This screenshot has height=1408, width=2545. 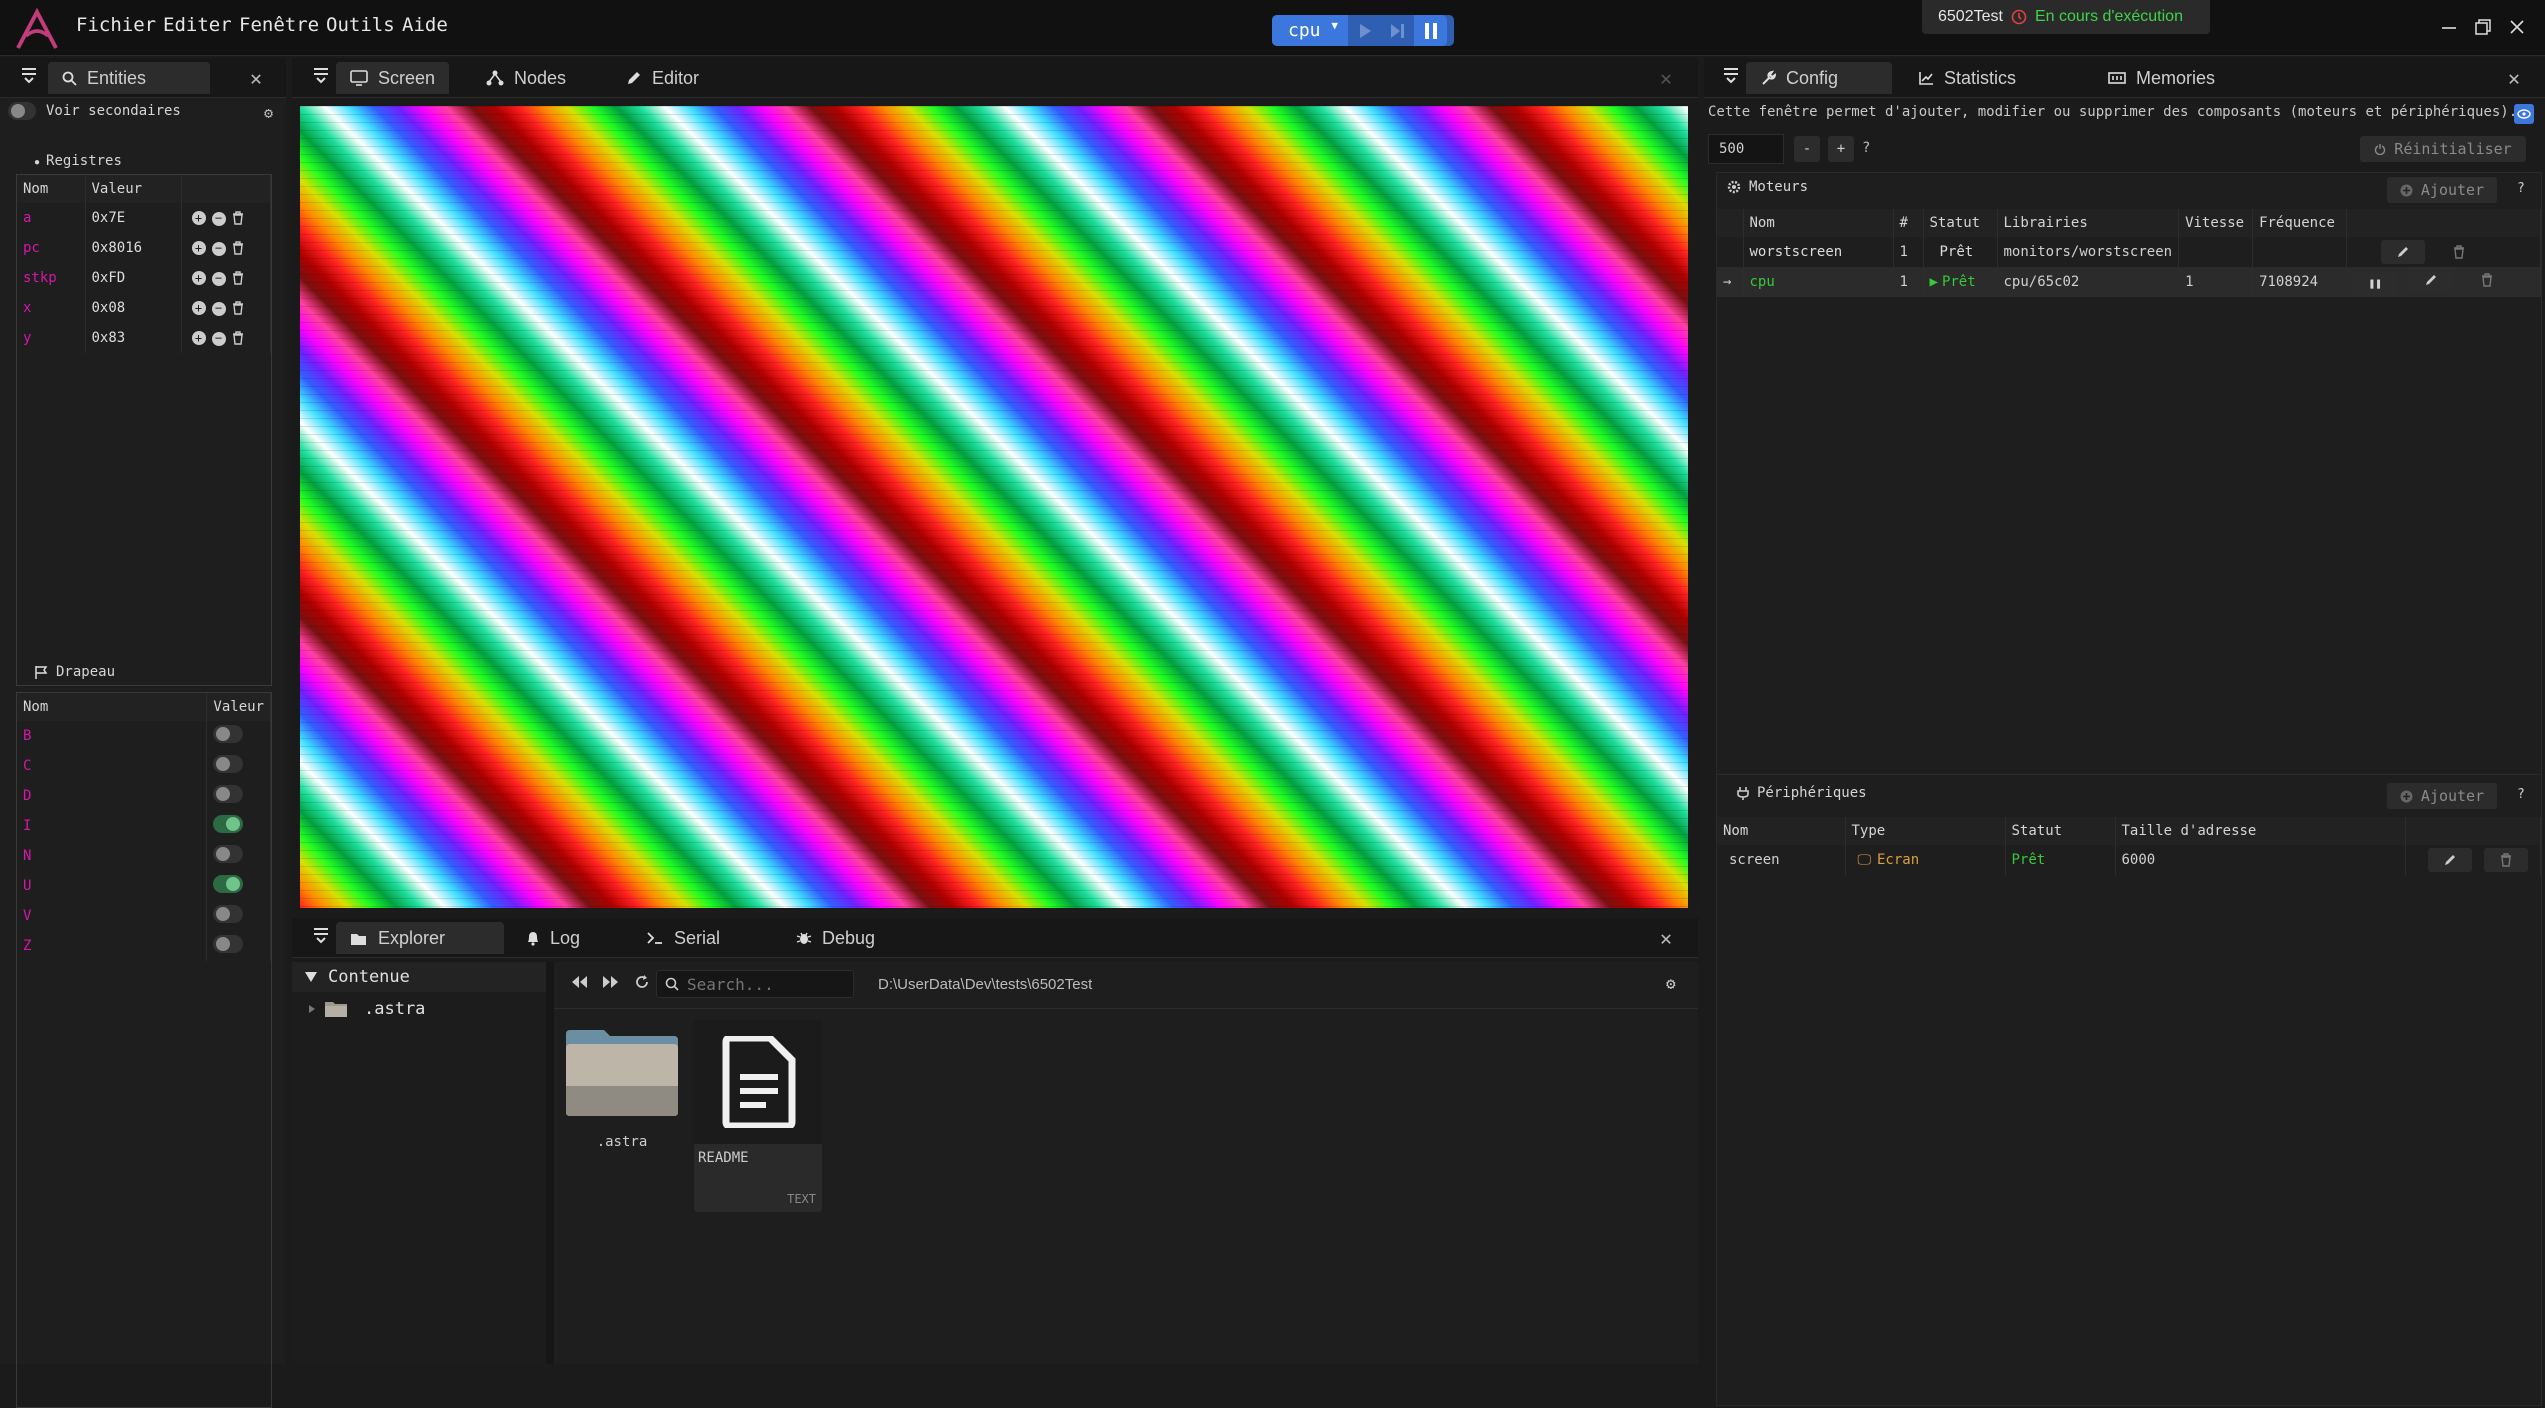 What do you see at coordinates (642, 982) in the screenshot?
I see `refresh-icon` at bounding box center [642, 982].